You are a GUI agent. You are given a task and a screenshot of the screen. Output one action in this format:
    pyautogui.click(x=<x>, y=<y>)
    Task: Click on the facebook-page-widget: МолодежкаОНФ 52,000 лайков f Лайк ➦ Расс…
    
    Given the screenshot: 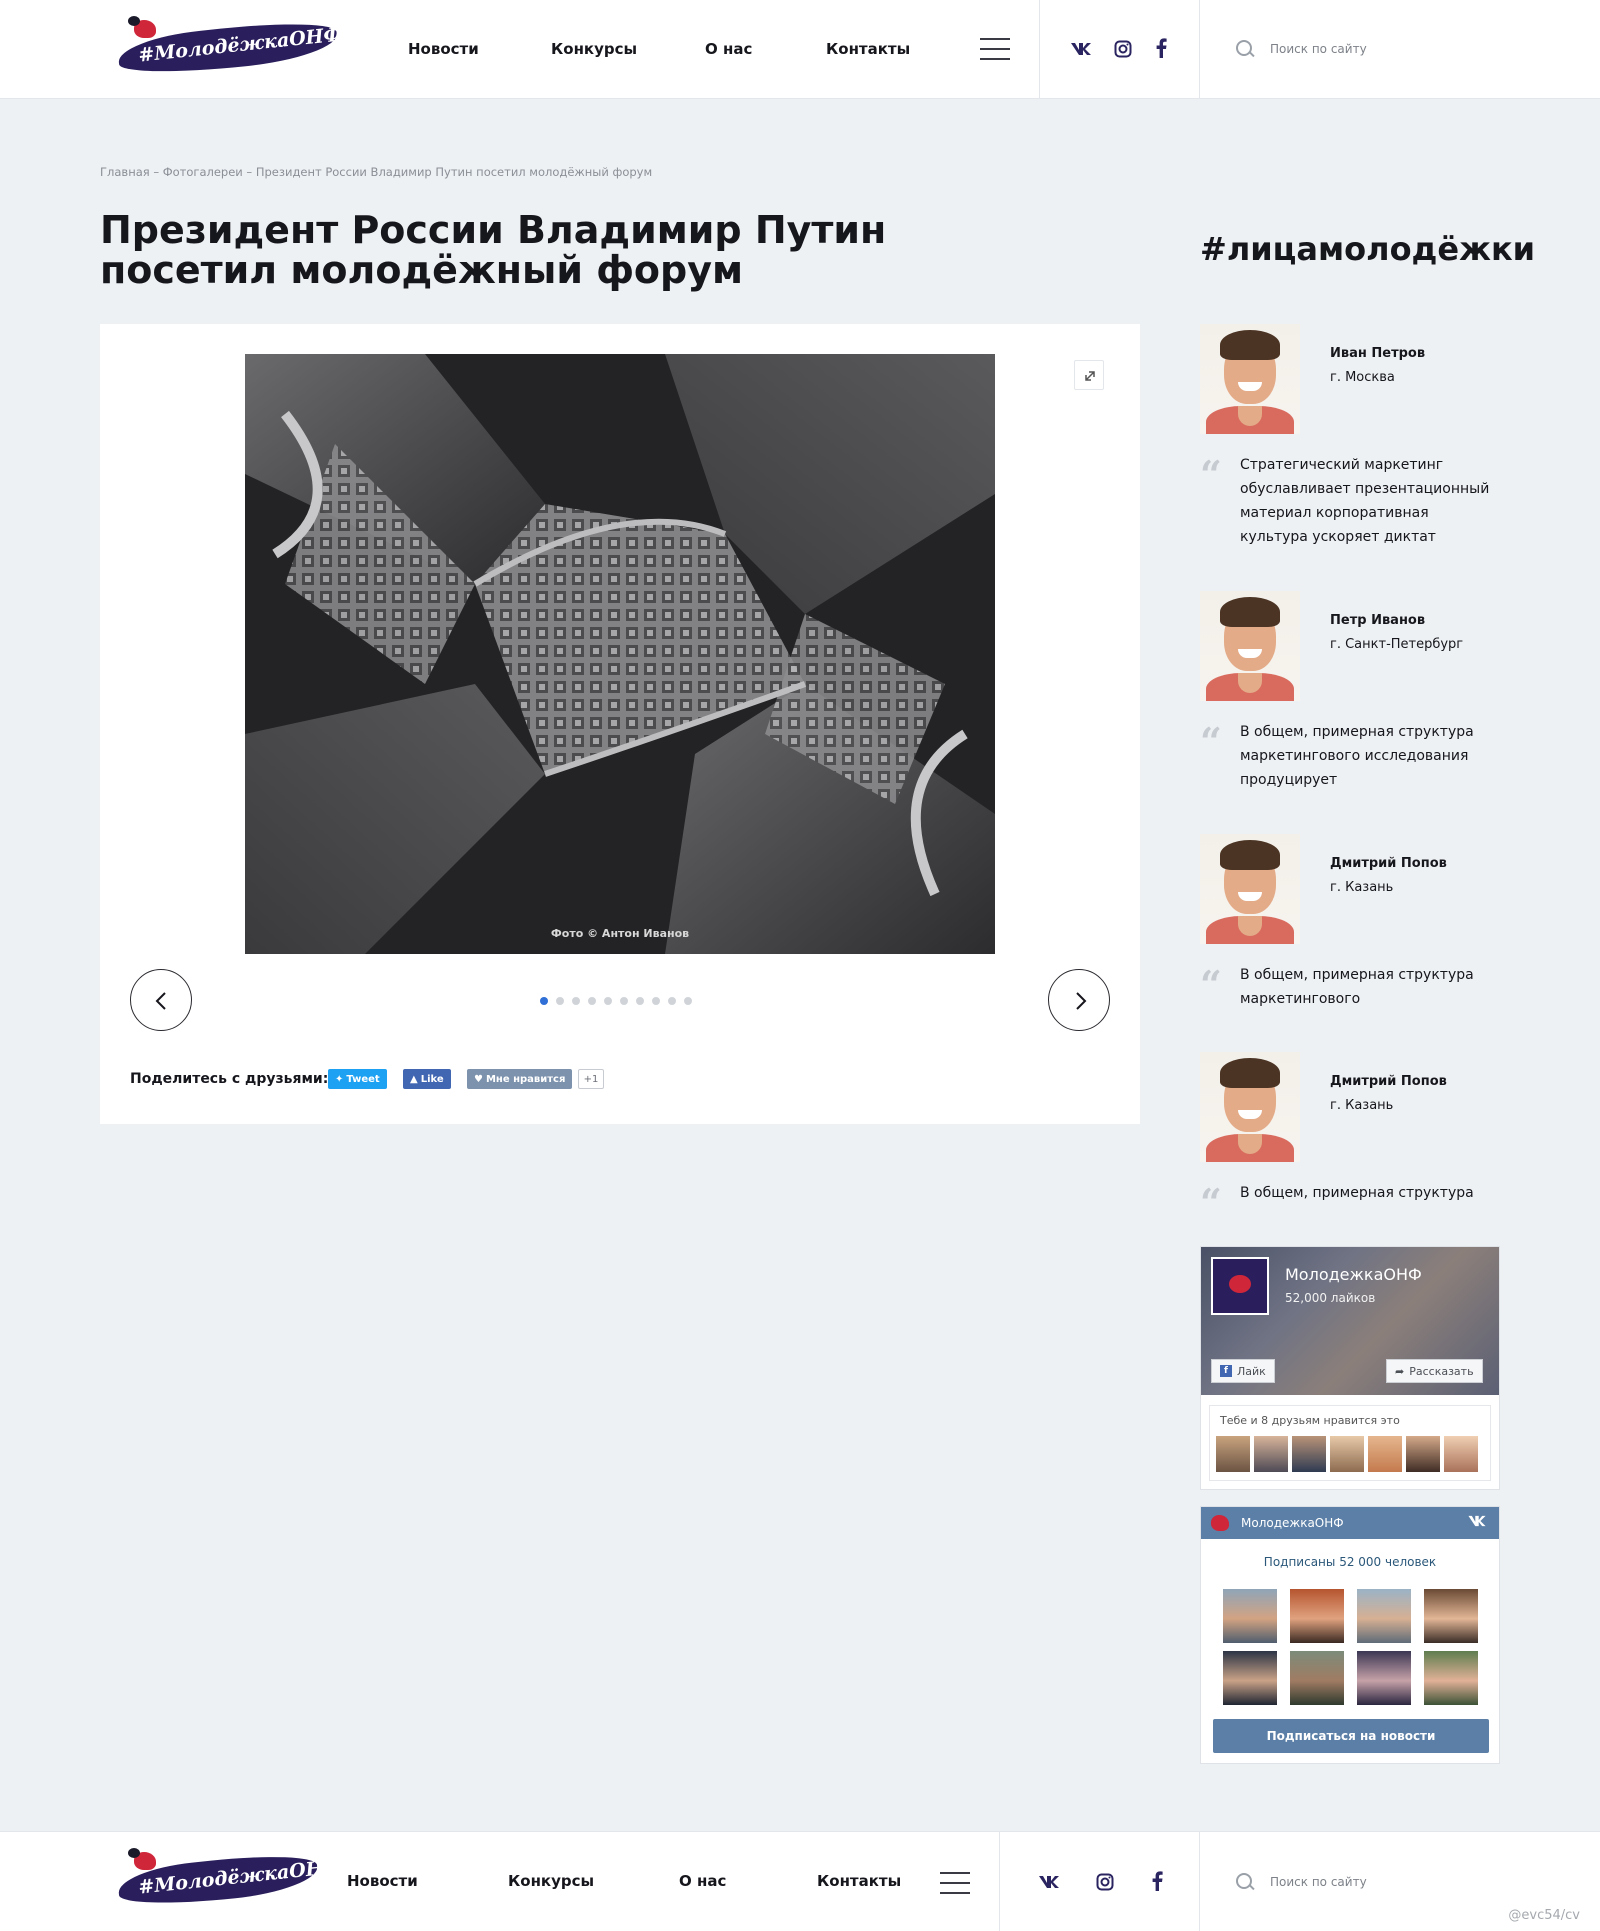 What is the action you would take?
    pyautogui.click(x=1350, y=1368)
    